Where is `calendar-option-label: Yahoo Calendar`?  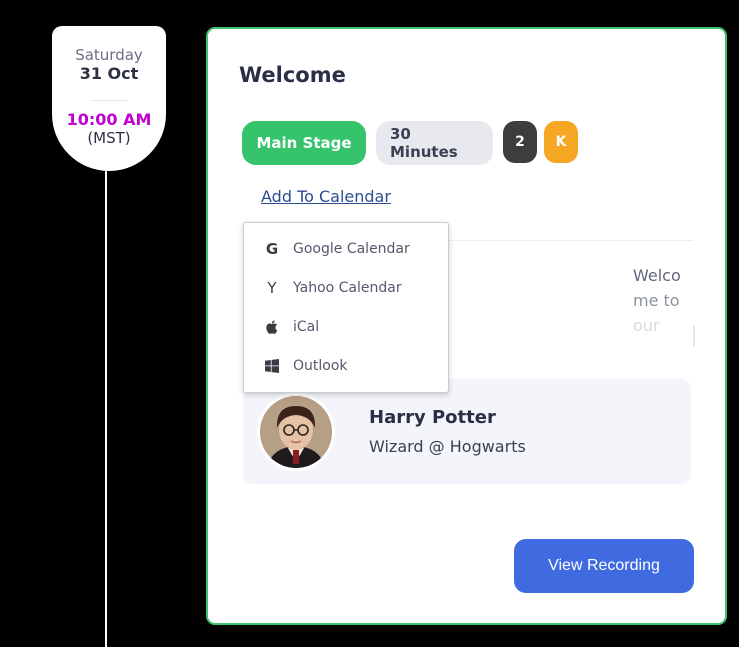 calendar-option-label: Yahoo Calendar is located at coordinates (347, 287).